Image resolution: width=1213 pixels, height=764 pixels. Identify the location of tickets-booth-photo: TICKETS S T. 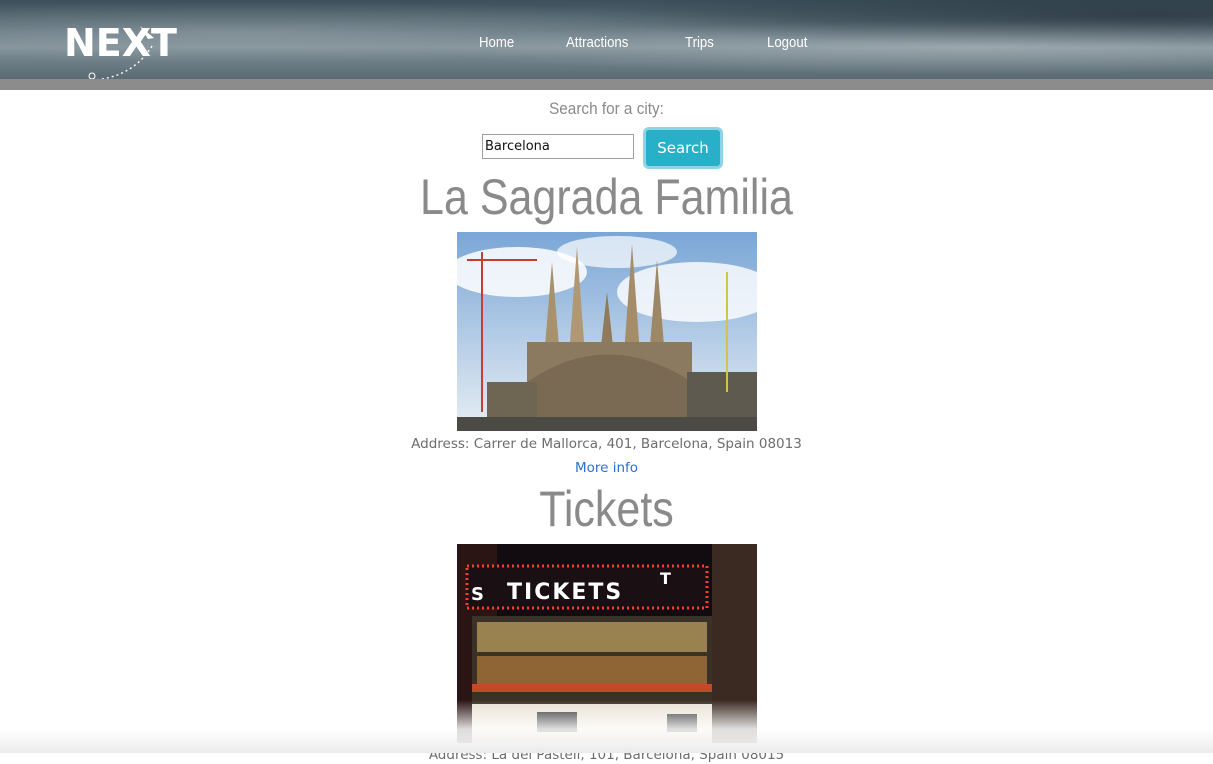
(607, 643).